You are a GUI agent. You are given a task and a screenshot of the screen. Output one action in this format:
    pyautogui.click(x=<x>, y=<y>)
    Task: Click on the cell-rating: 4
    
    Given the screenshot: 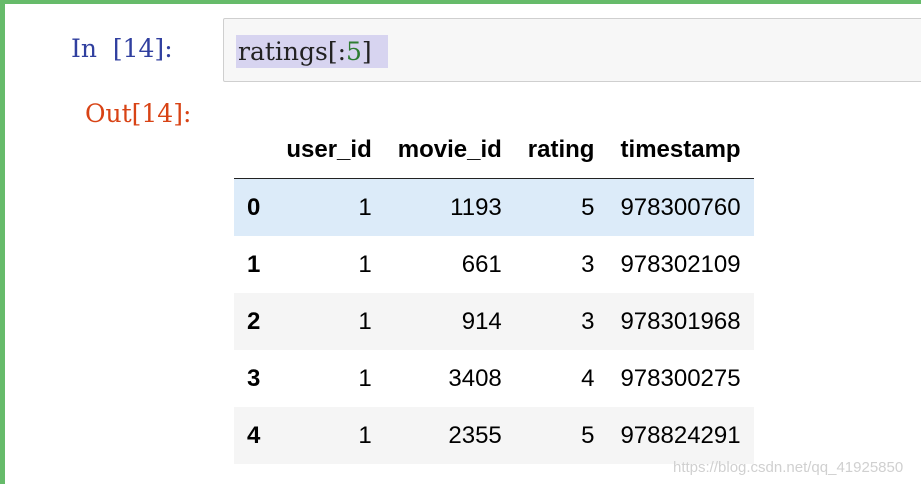 What is the action you would take?
    pyautogui.click(x=588, y=378)
    